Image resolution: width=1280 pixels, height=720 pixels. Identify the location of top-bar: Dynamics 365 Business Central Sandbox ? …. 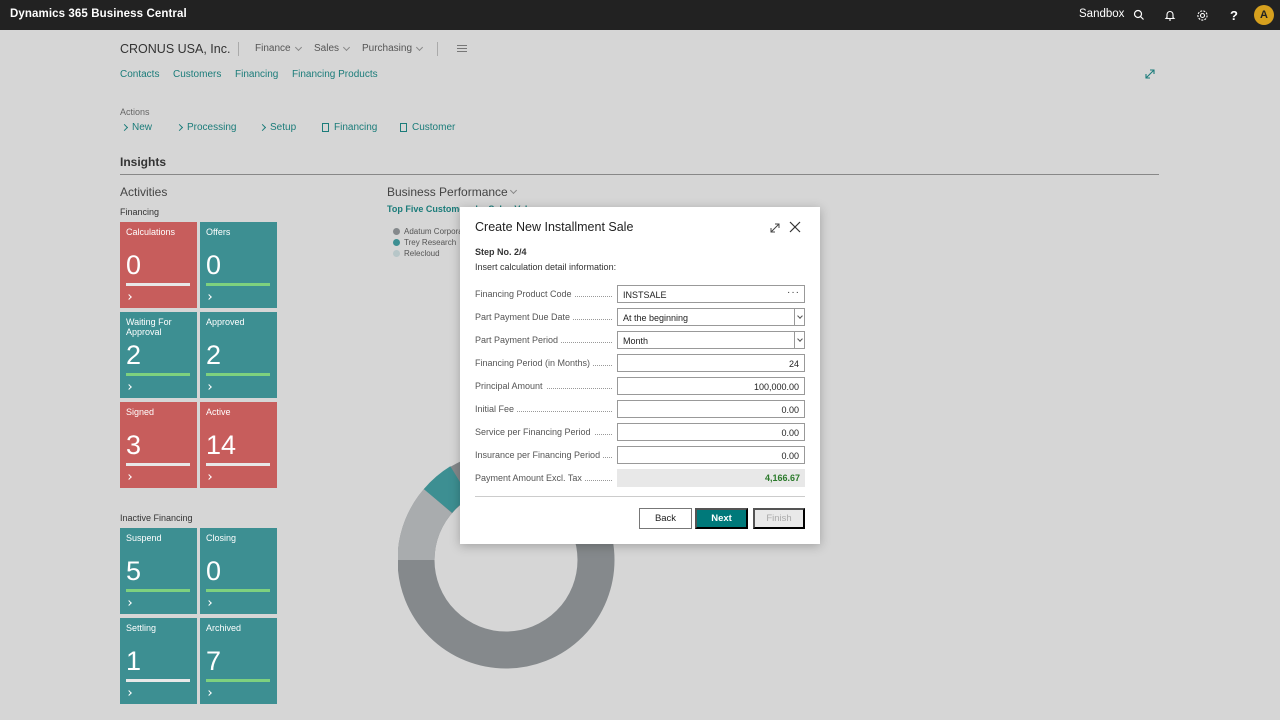
(640, 15).